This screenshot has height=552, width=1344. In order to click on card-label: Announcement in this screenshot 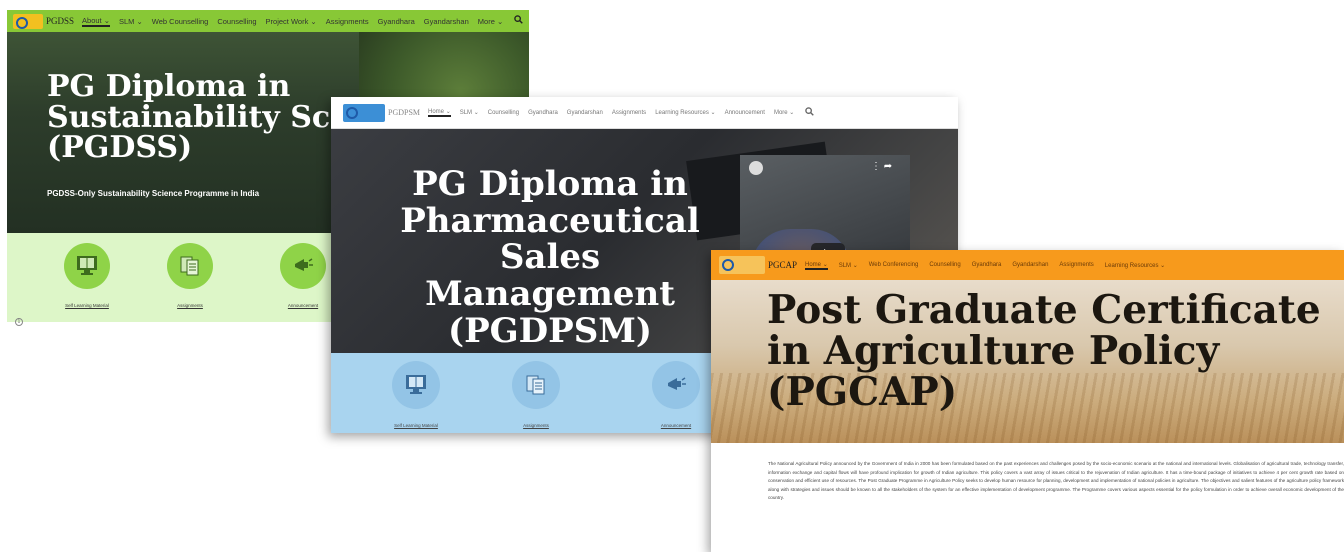, I will do `click(676, 425)`.